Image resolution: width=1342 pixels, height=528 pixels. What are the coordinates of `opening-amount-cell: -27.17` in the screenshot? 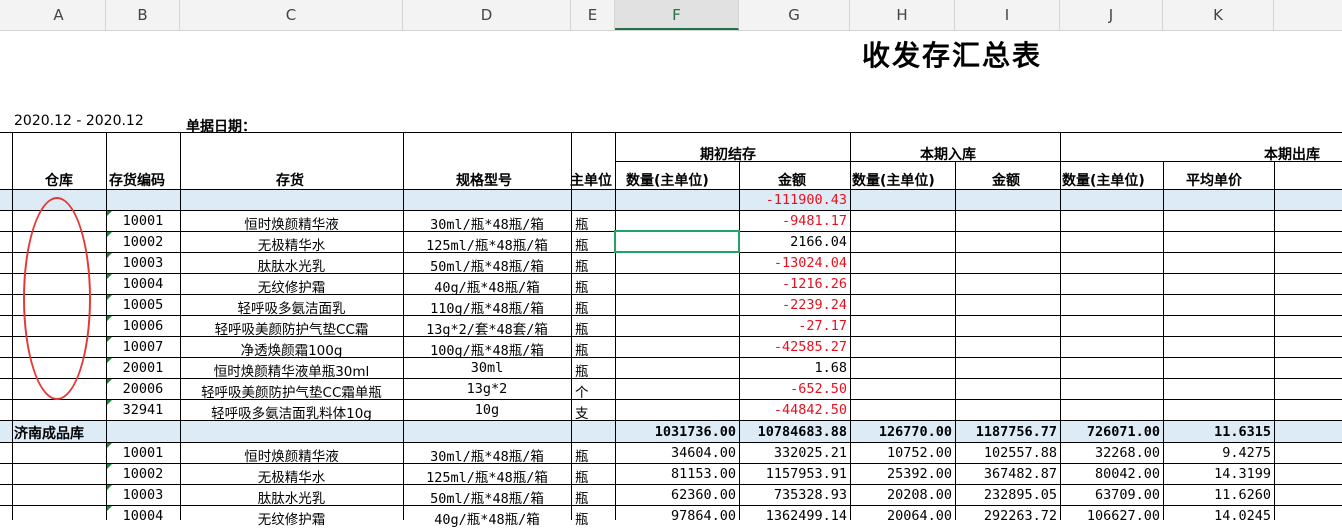 It's located at (794, 326).